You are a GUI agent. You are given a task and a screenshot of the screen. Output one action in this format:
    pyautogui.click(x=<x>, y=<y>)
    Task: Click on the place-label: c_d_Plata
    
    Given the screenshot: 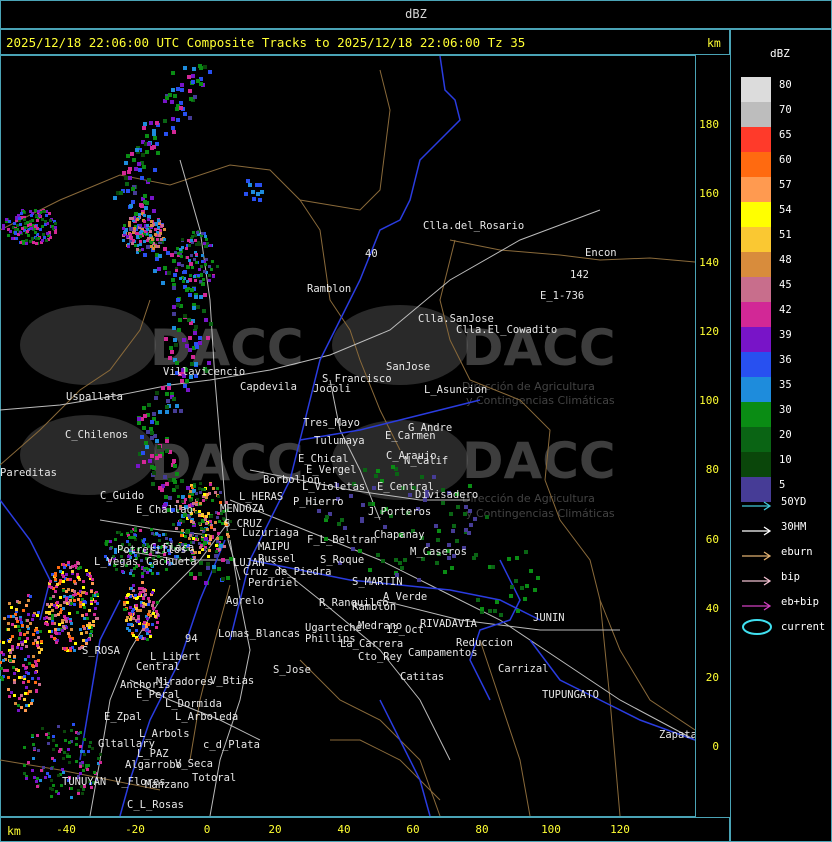 What is the action you would take?
    pyautogui.click(x=231, y=745)
    